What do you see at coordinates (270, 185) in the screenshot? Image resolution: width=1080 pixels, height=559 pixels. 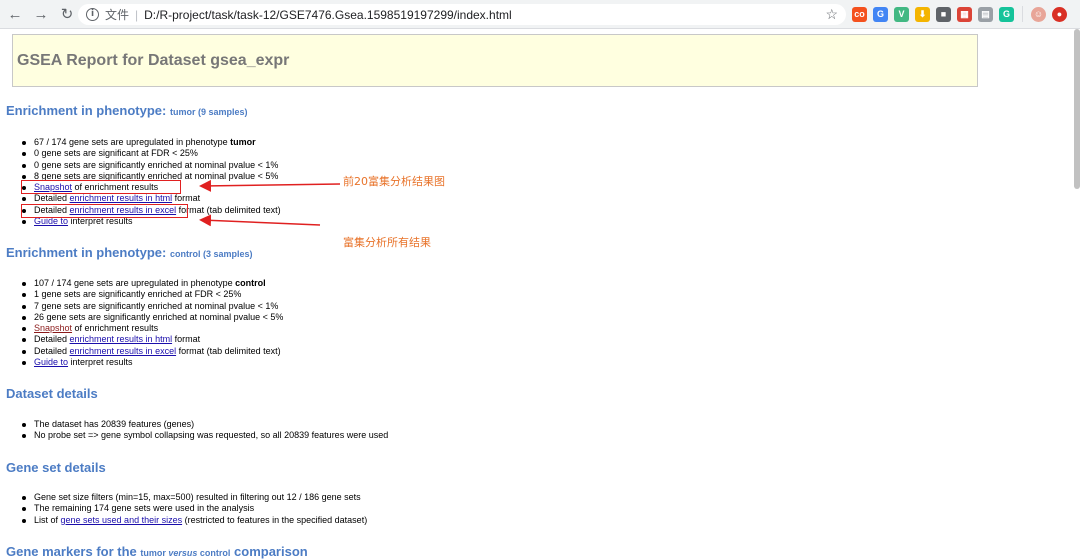 I see `arrow-to-snapshot` at bounding box center [270, 185].